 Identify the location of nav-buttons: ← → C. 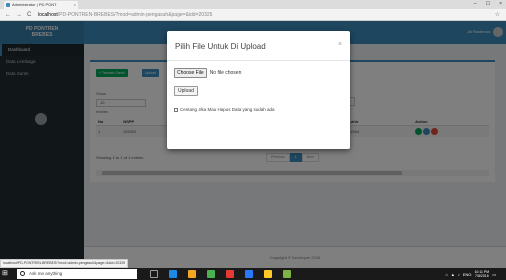
(18, 15).